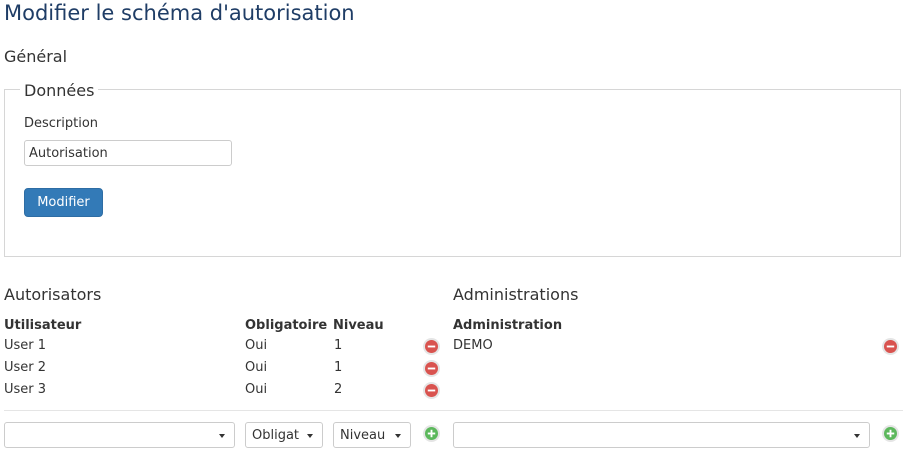  I want to click on administration-select, so click(661, 435).